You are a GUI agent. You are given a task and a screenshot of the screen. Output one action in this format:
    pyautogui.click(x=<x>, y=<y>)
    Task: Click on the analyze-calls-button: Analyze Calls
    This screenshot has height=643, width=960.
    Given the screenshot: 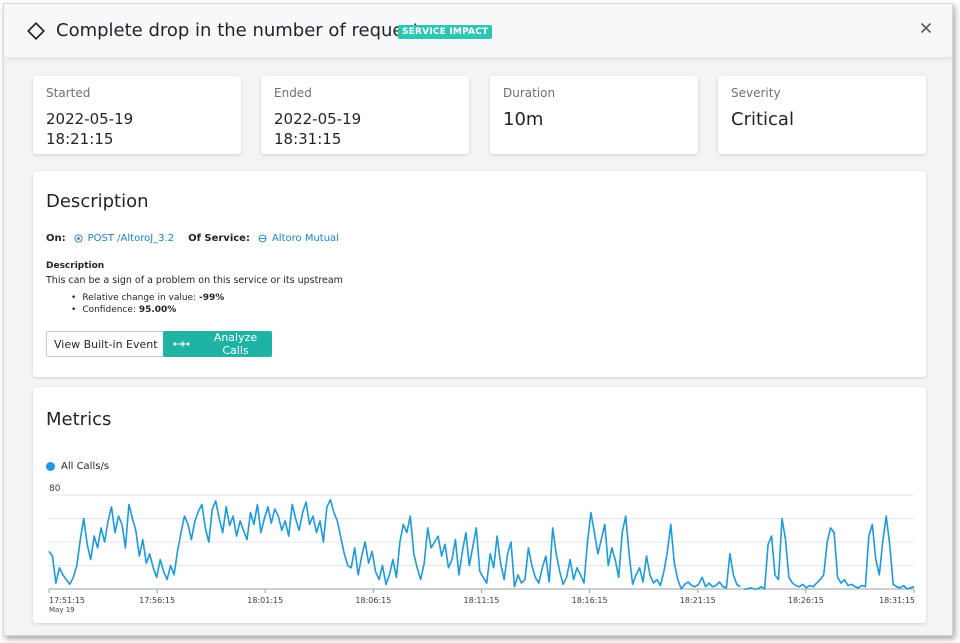 What is the action you would take?
    pyautogui.click(x=217, y=344)
    